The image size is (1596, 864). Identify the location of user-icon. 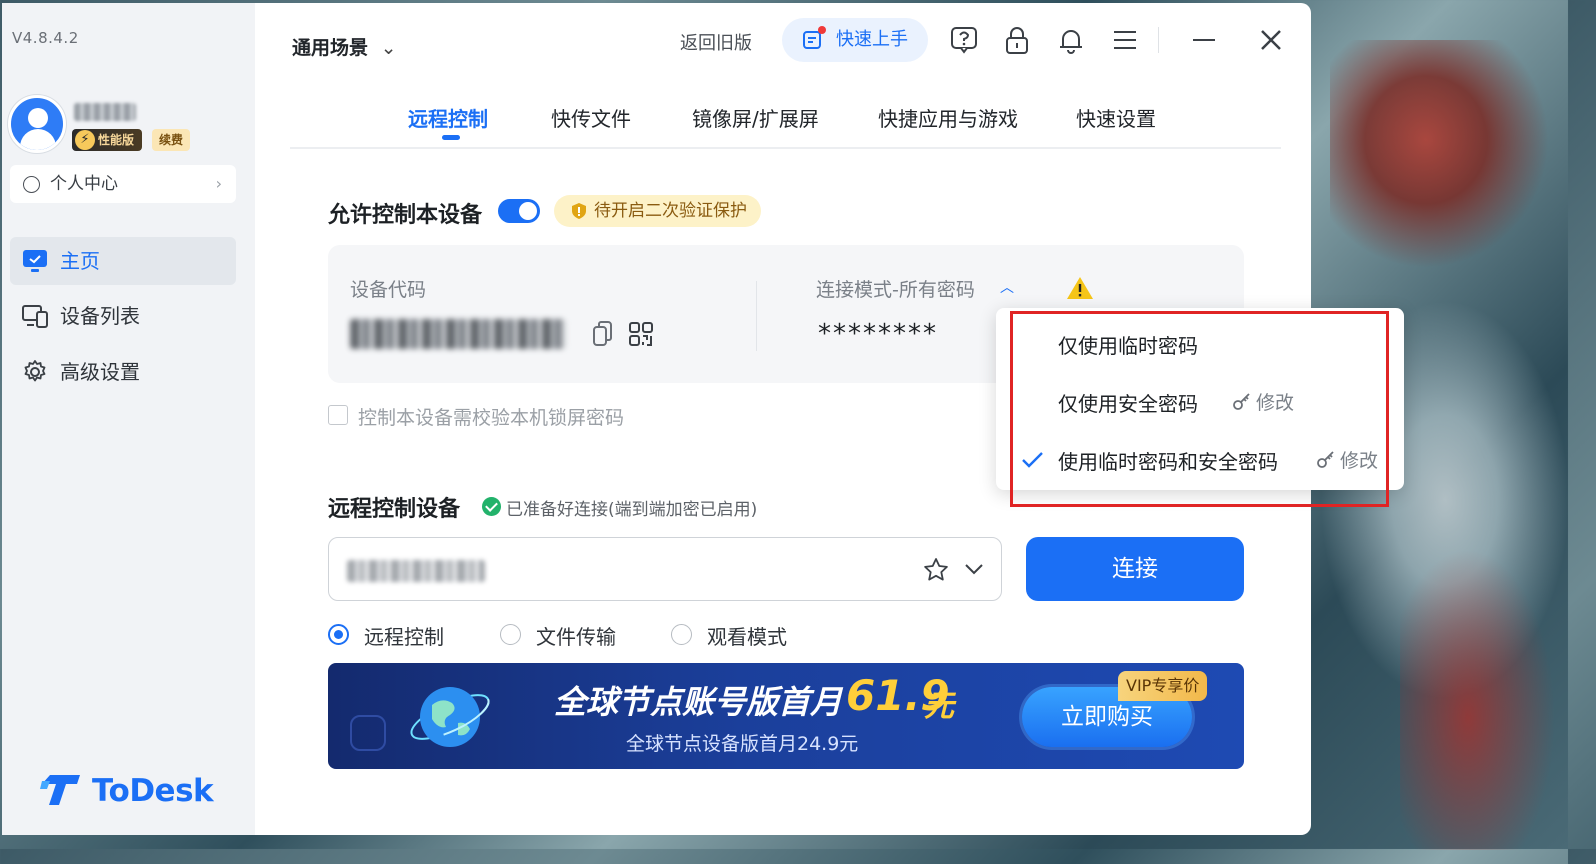
(31, 184).